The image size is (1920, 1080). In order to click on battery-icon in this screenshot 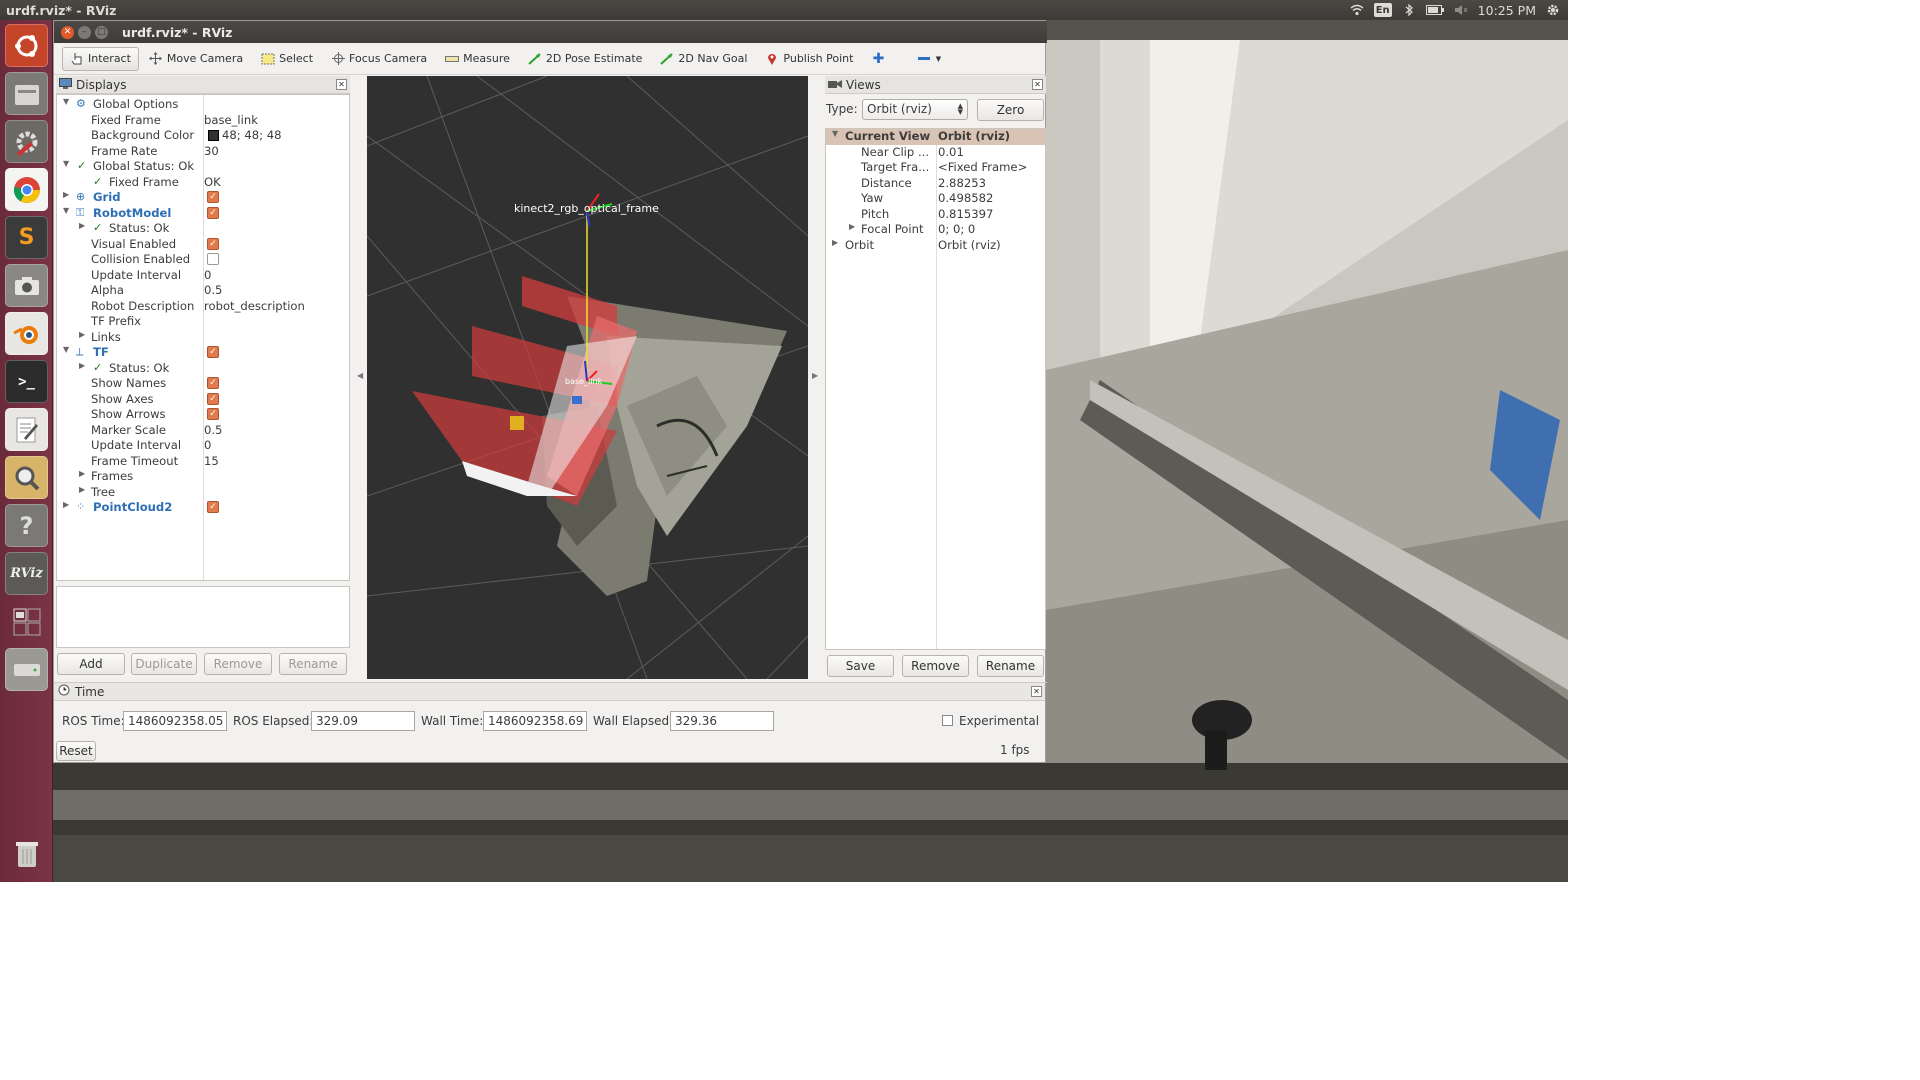, I will do `click(1434, 10)`.